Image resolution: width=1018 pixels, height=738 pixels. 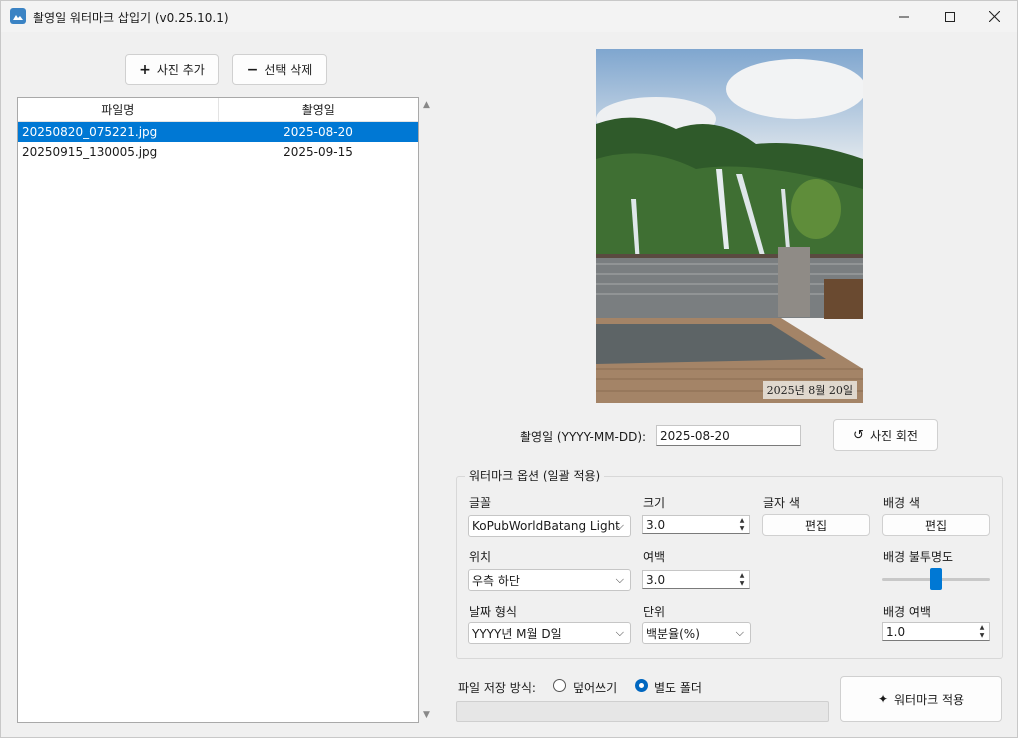 I want to click on maximize-button, so click(x=950, y=16).